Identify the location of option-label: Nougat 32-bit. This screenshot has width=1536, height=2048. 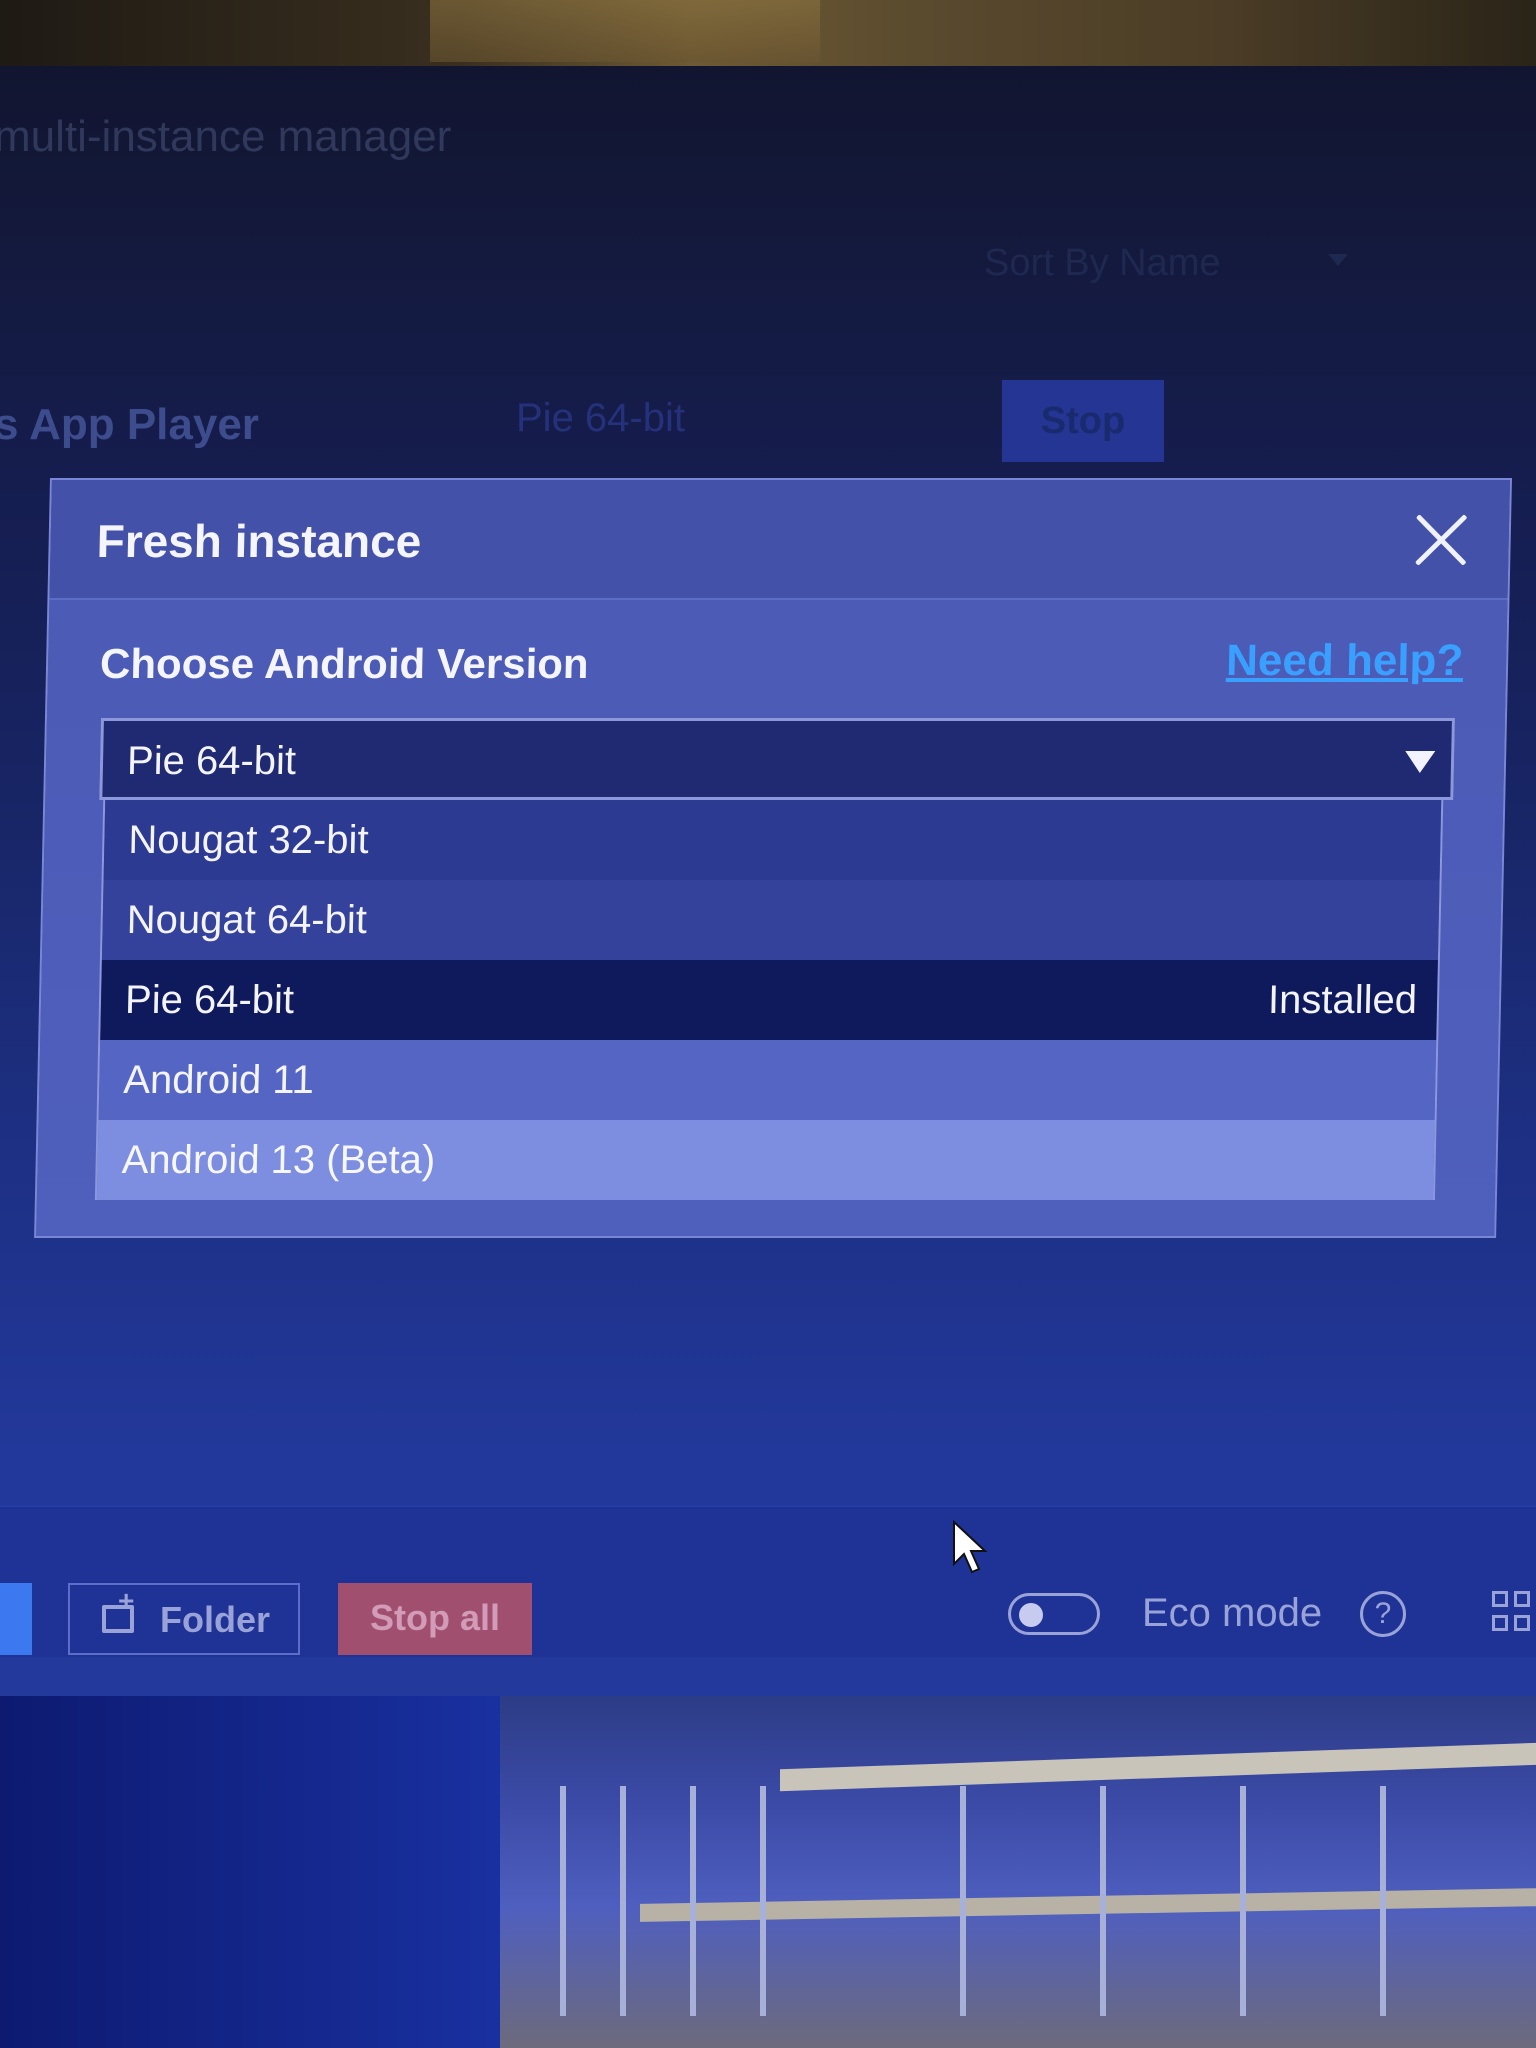
(248, 840).